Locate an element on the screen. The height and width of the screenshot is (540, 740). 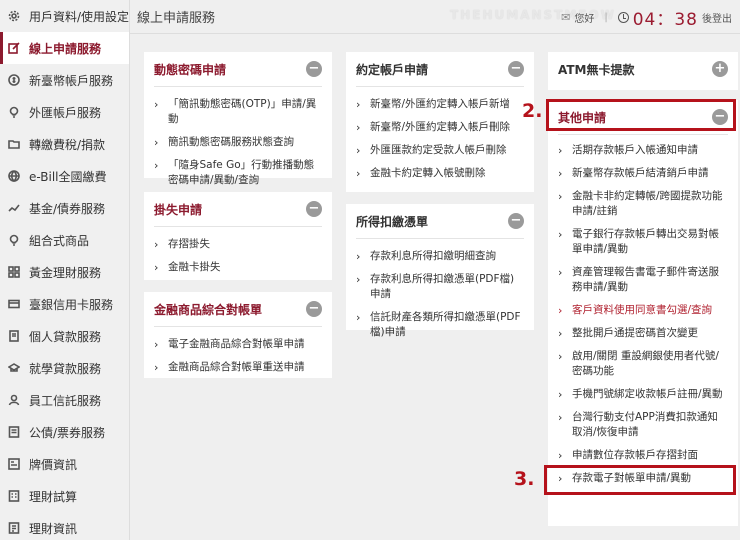
sidebar-item: 基金/債券服務 is located at coordinates (64, 208).